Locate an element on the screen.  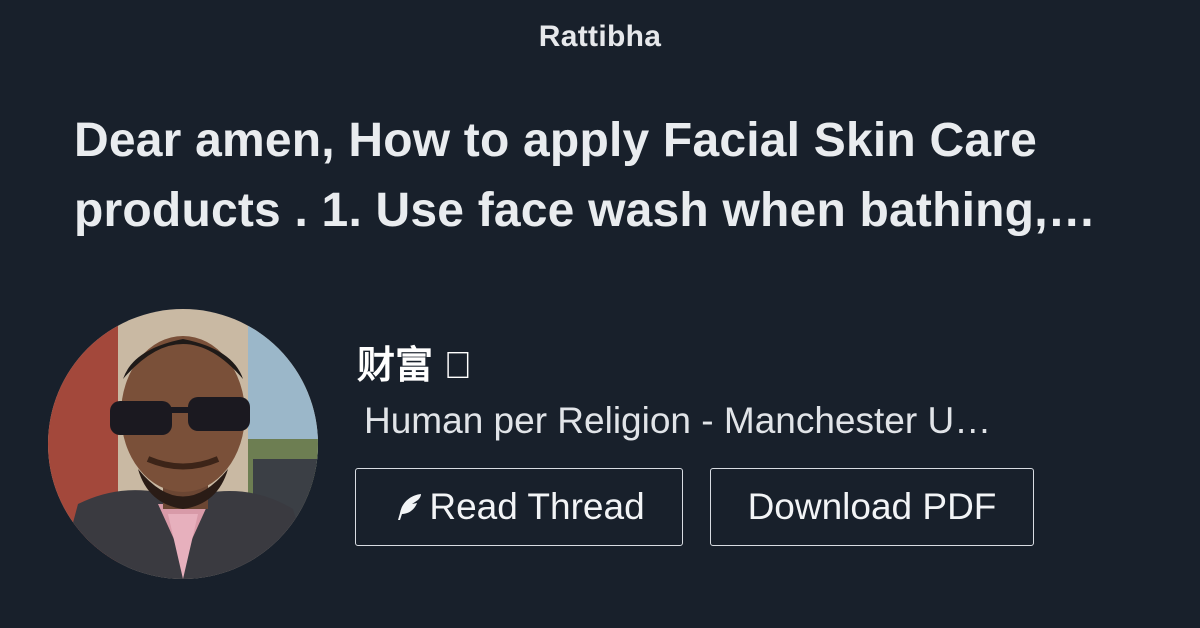
avatar-photo is located at coordinates (183, 444).